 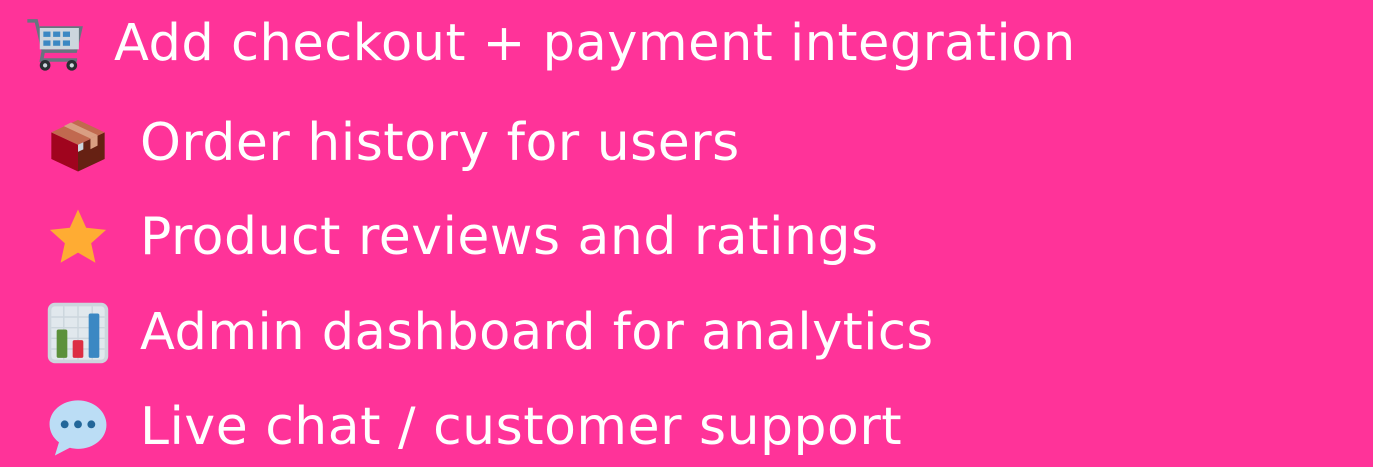 What do you see at coordinates (509, 237) in the screenshot?
I see `feature-label: Product reviews and ratings` at bounding box center [509, 237].